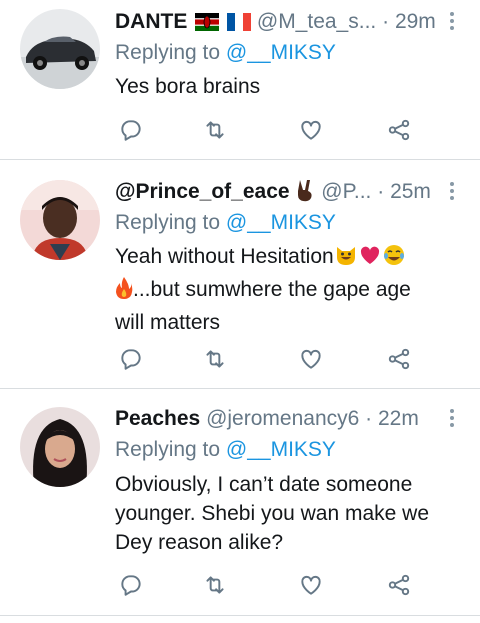  Describe the element at coordinates (168, 322) in the screenshot. I see `tweet-text-line: will matters` at that location.